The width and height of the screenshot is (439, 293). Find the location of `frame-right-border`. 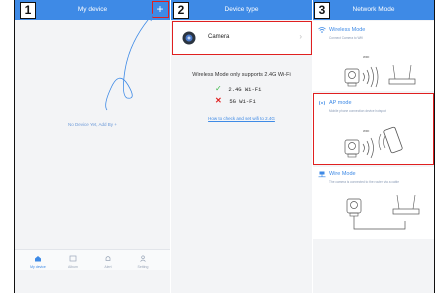

frame-right-border is located at coordinates (434, 146).